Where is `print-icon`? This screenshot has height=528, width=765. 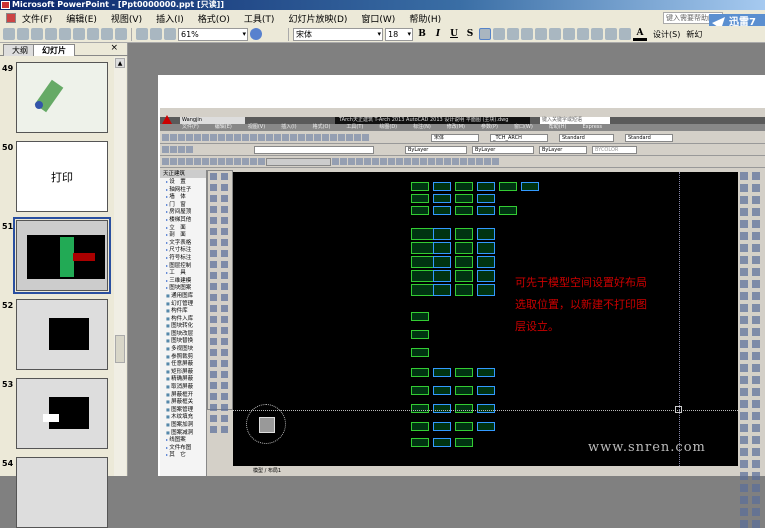
print-icon is located at coordinates (65, 34).